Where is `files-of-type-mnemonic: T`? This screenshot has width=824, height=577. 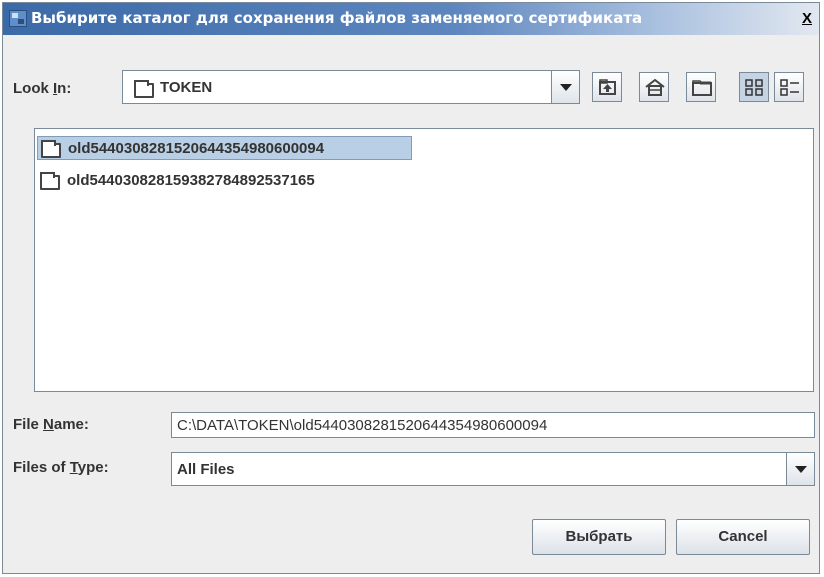
files-of-type-mnemonic: T is located at coordinates (73, 467).